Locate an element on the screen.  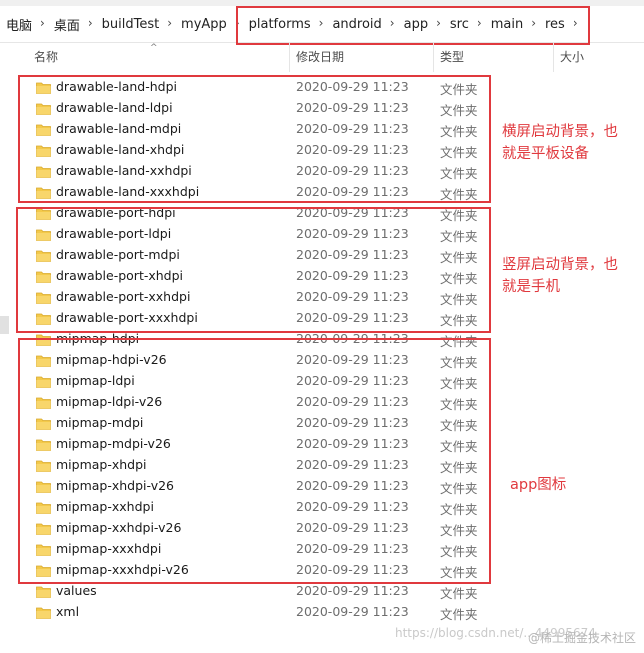
list-item: drawable-port-xxxhdpi 2020-09-29 11:23 文件夹 is located at coordinates (322, 318).